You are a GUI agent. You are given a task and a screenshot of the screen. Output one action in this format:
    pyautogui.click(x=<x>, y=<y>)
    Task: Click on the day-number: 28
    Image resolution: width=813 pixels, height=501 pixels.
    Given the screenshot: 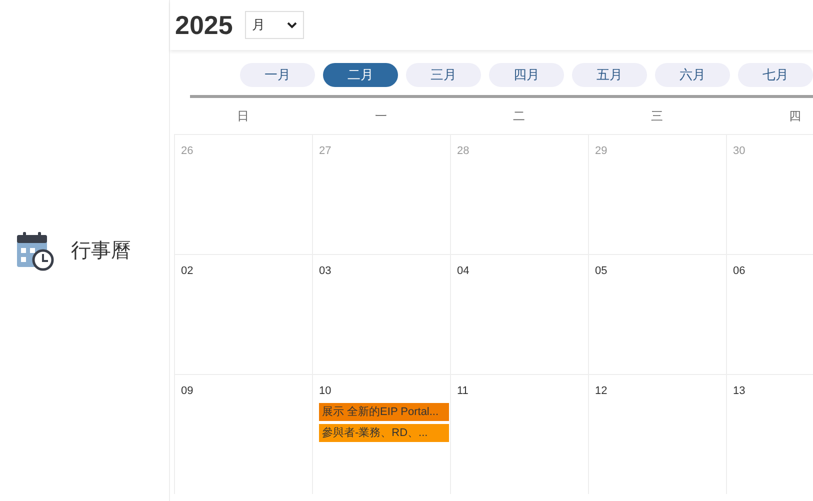 What is the action you would take?
    pyautogui.click(x=463, y=151)
    